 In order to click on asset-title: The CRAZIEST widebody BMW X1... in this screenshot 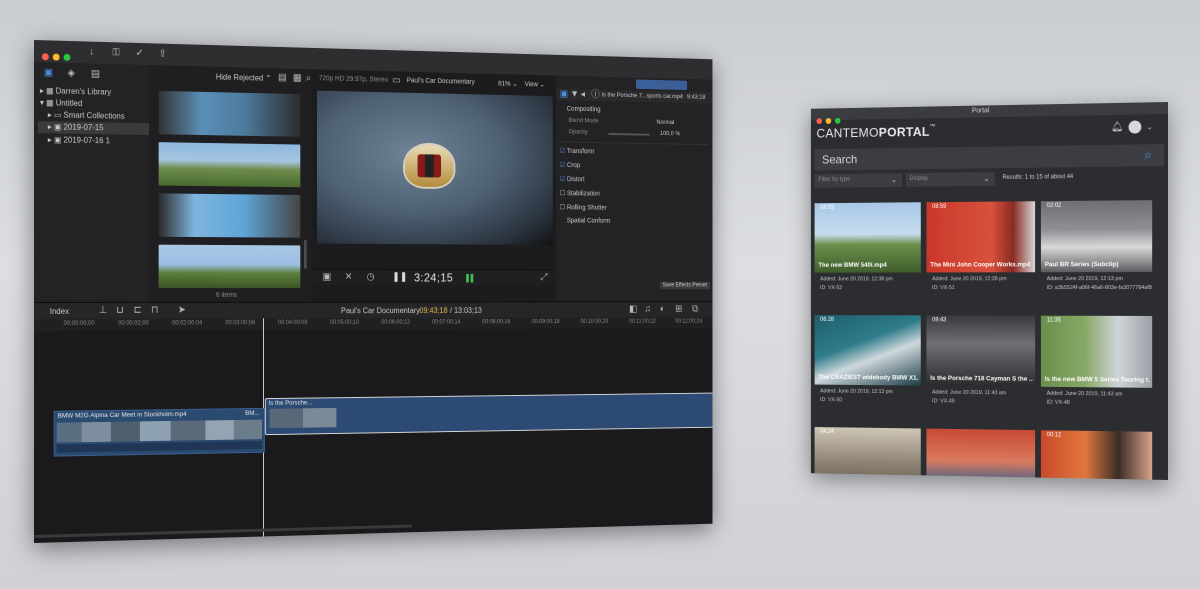, I will do `click(868, 378)`.